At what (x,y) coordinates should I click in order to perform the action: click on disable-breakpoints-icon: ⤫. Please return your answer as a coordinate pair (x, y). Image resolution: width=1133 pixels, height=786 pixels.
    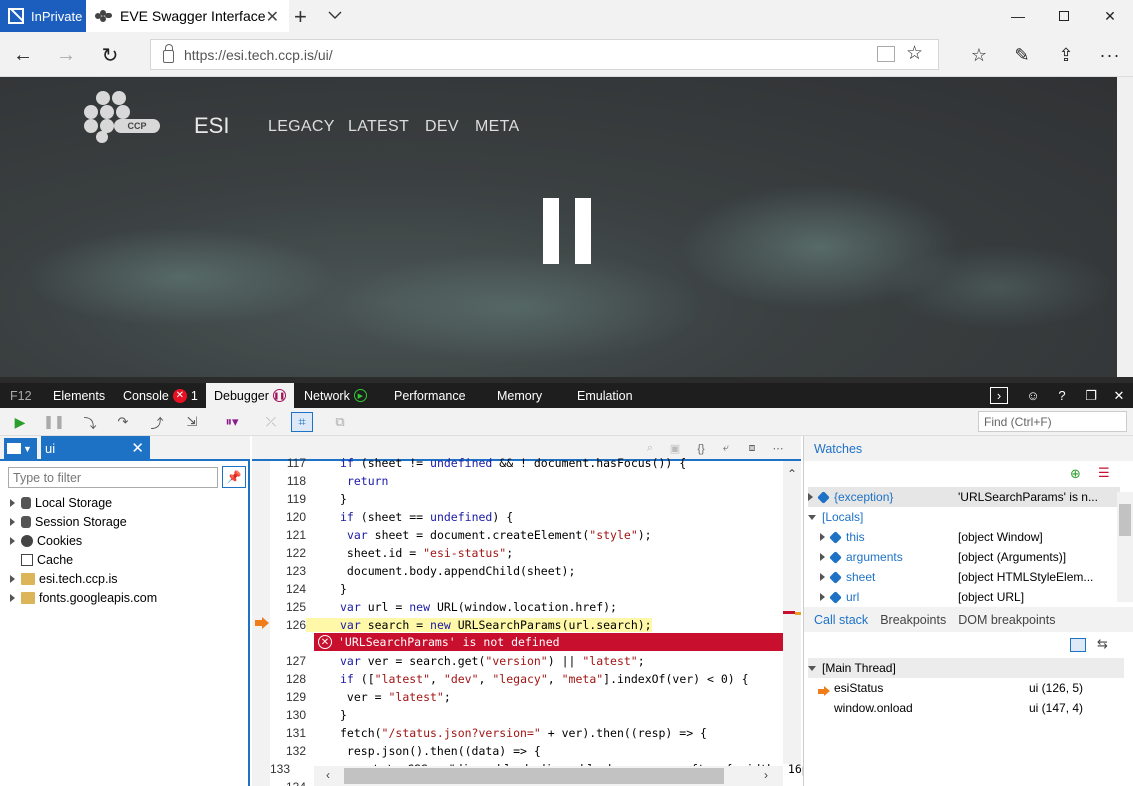
    Looking at the image, I should click on (271, 422).